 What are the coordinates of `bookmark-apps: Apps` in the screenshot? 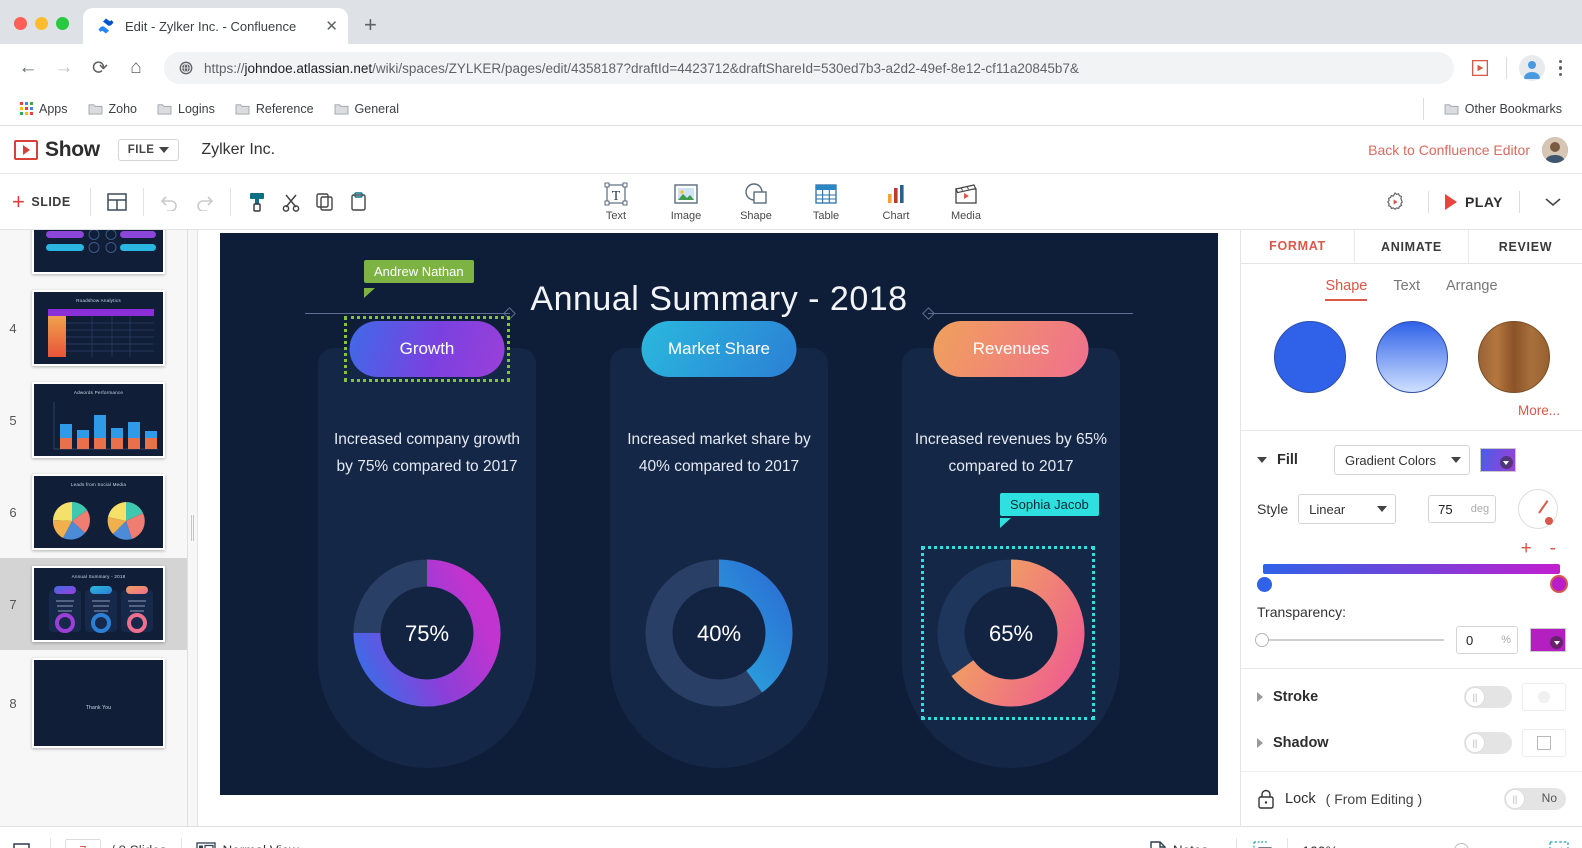 It's located at (44, 109).